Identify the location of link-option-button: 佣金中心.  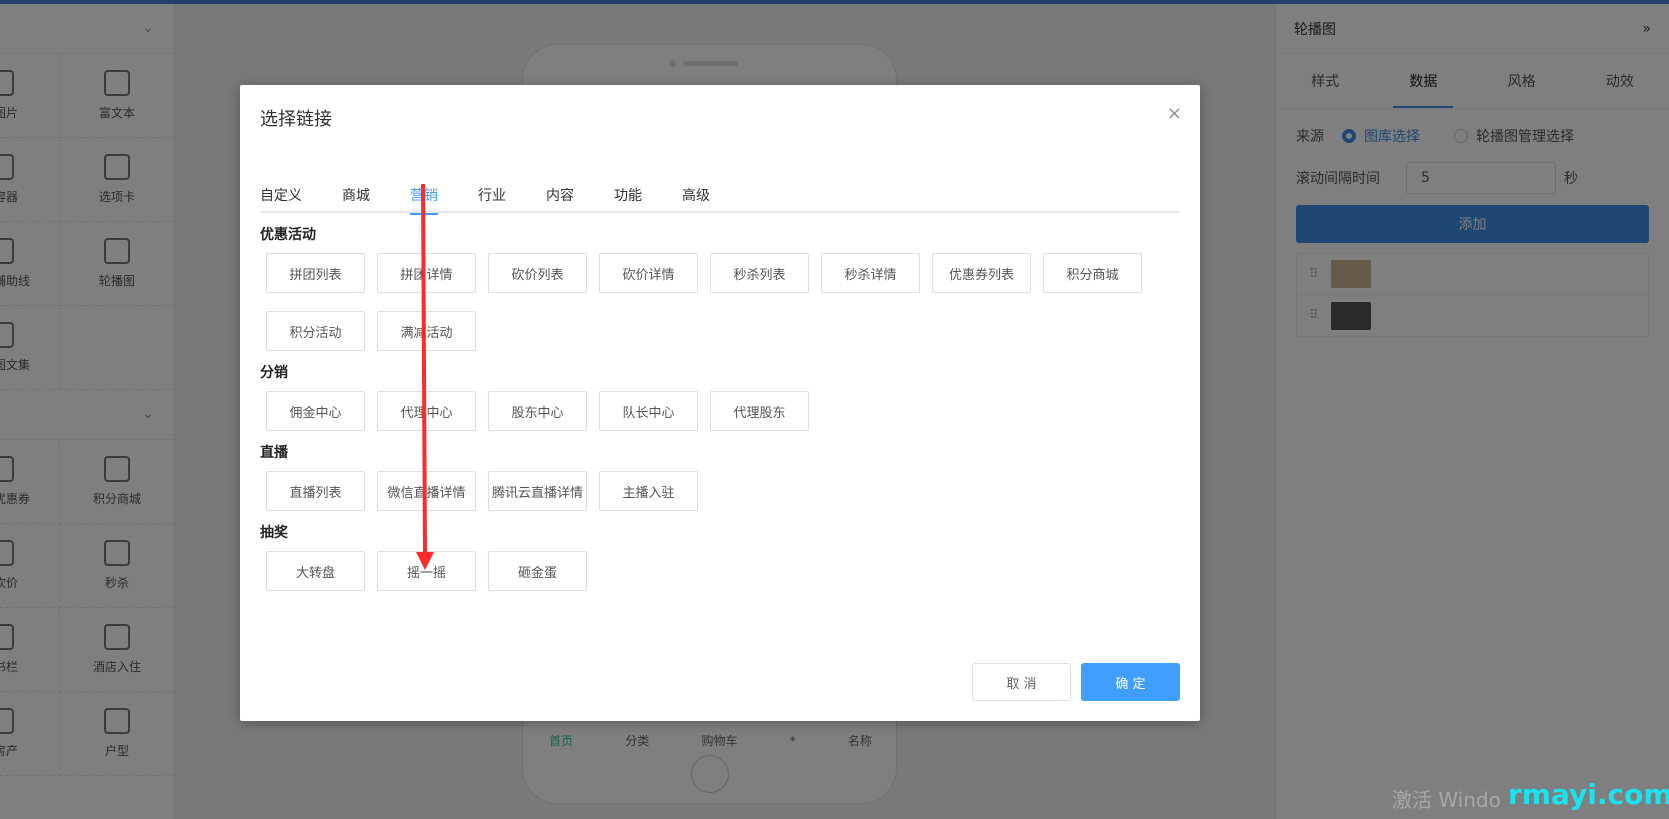
(315, 411).